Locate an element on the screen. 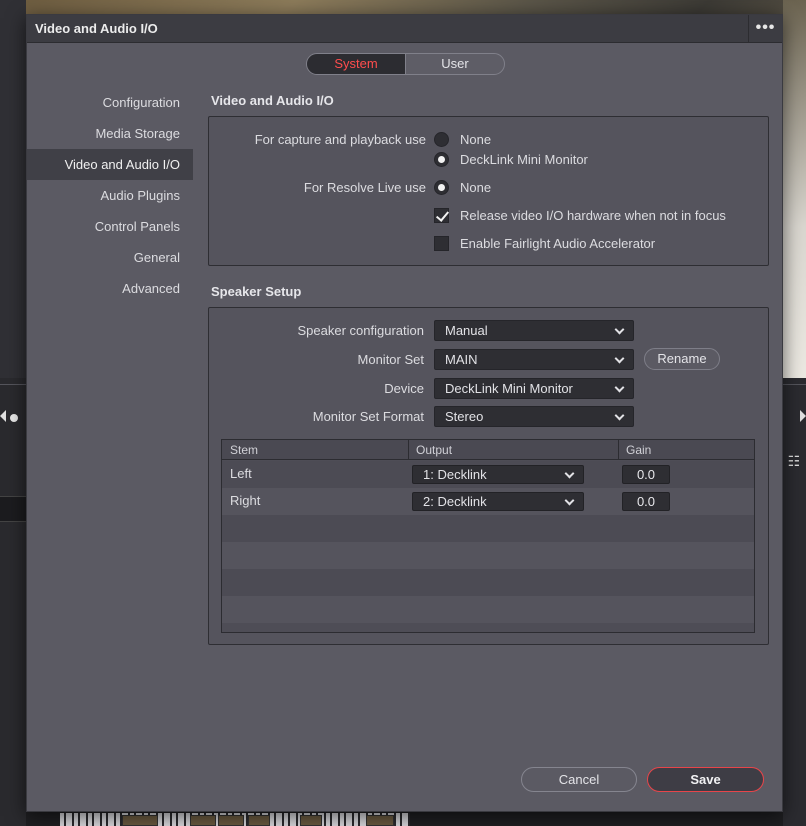 This screenshot has height=826, width=806. device-label: Device is located at coordinates (404, 388).